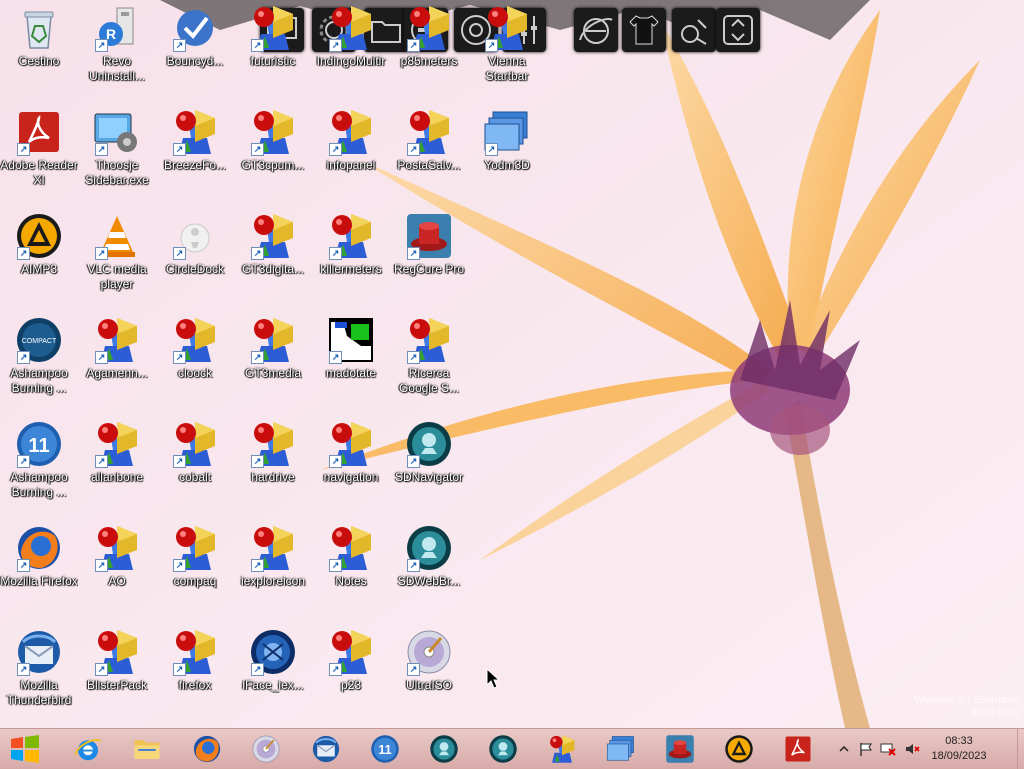 The width and height of the screenshot is (1024, 769). I want to click on desktop-icon: ↗ Adobe Reader XI, so click(39, 154).